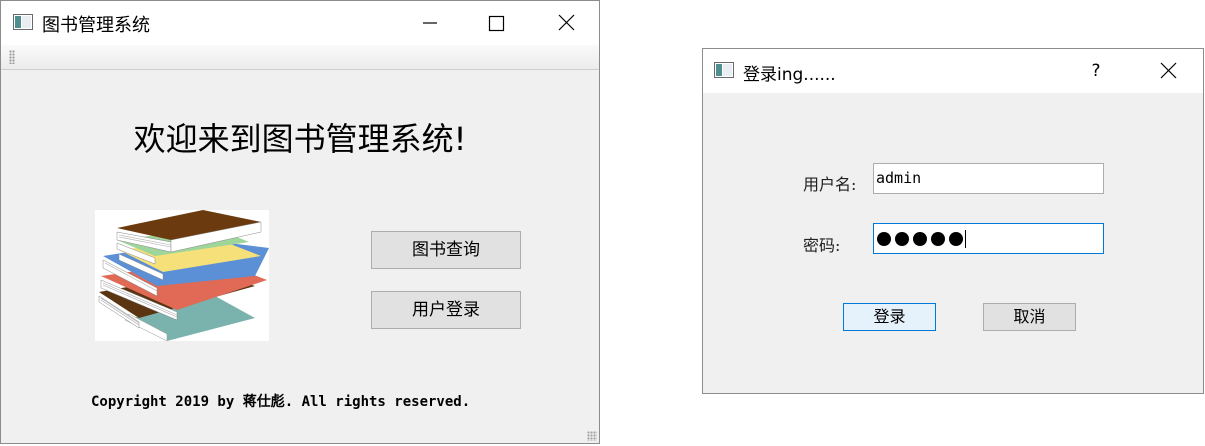 The image size is (1205, 446). What do you see at coordinates (446, 310) in the screenshot?
I see `user-login-button: 用户登录` at bounding box center [446, 310].